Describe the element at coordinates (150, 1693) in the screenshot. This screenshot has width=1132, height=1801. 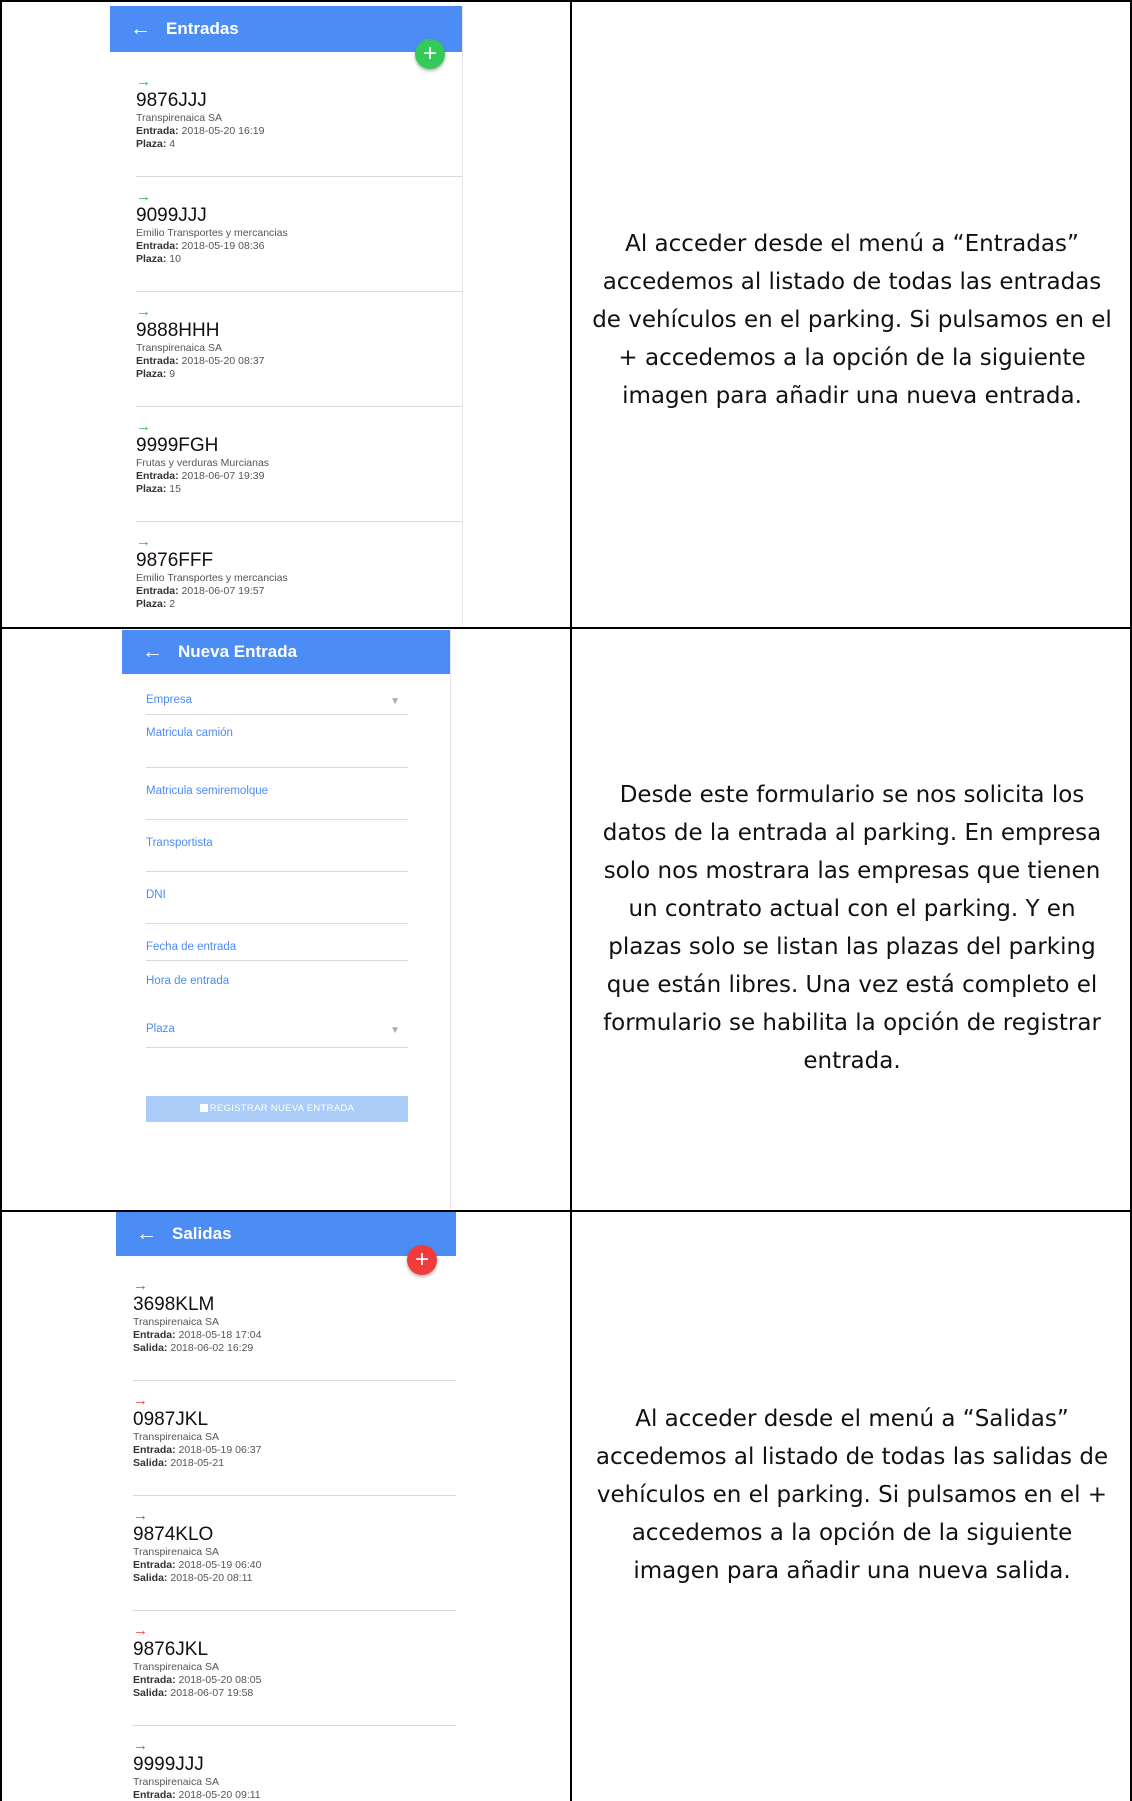
I see `detail-key: Salida:` at that location.